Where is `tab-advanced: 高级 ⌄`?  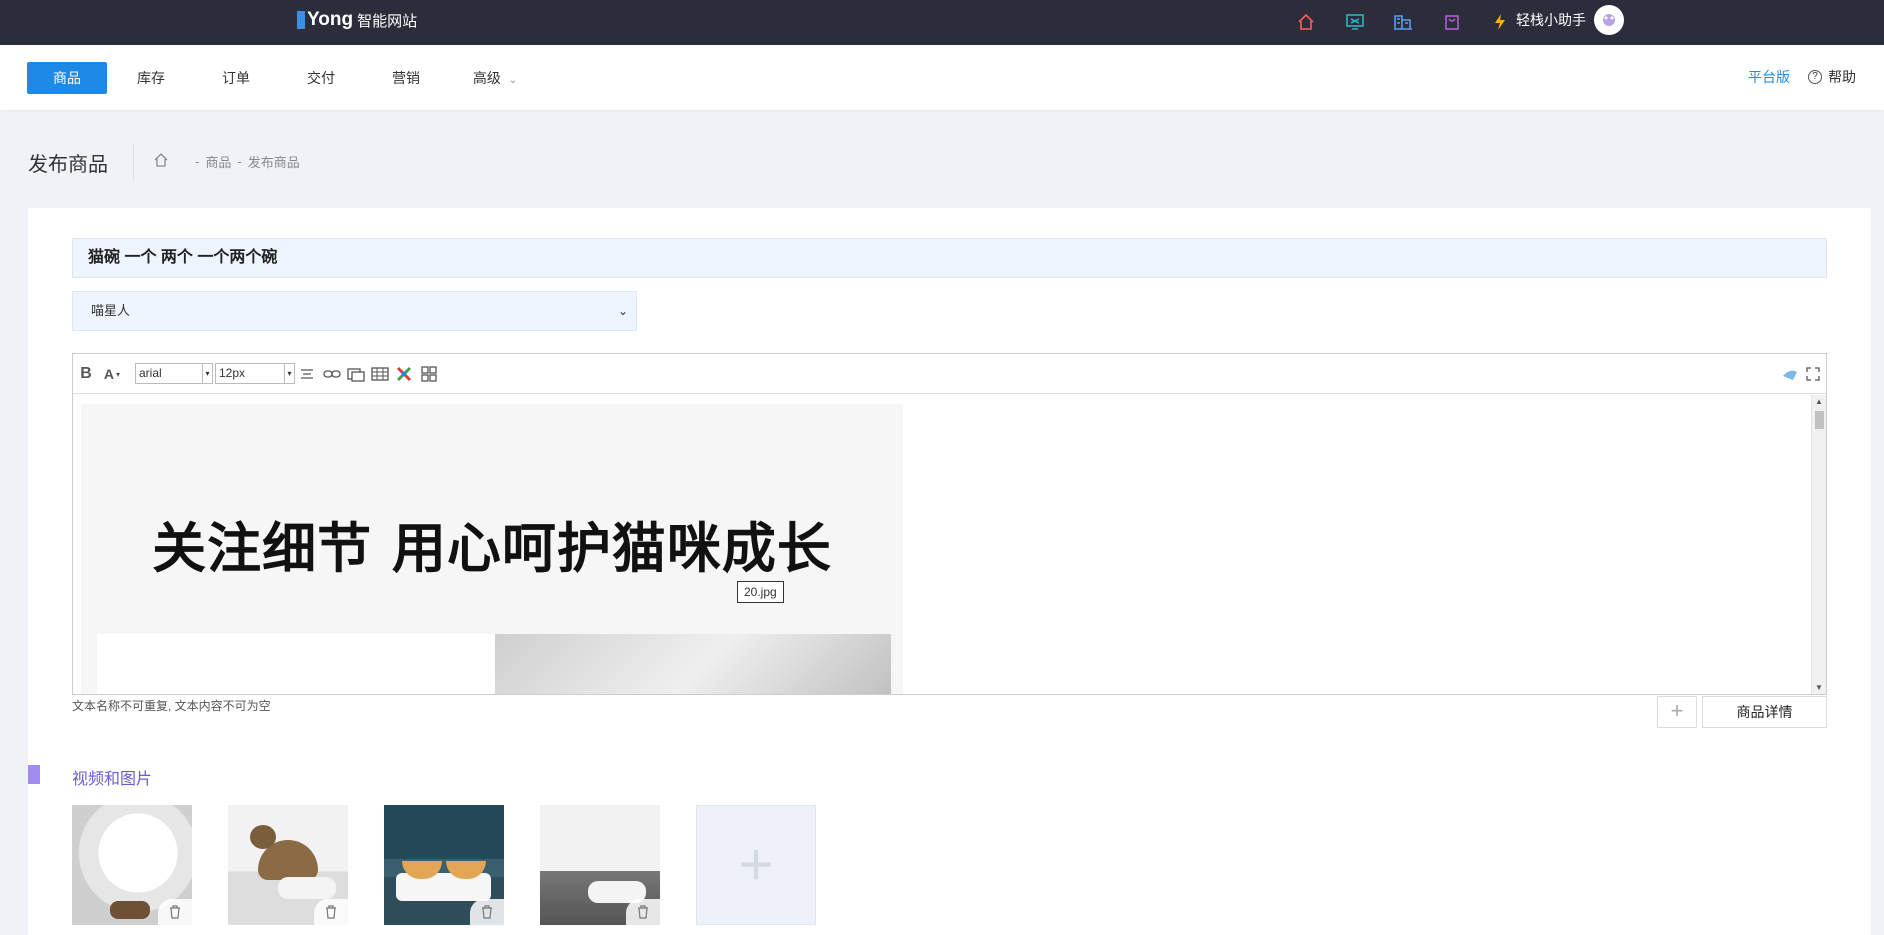 tab-advanced: 高级 ⌄ is located at coordinates (495, 78).